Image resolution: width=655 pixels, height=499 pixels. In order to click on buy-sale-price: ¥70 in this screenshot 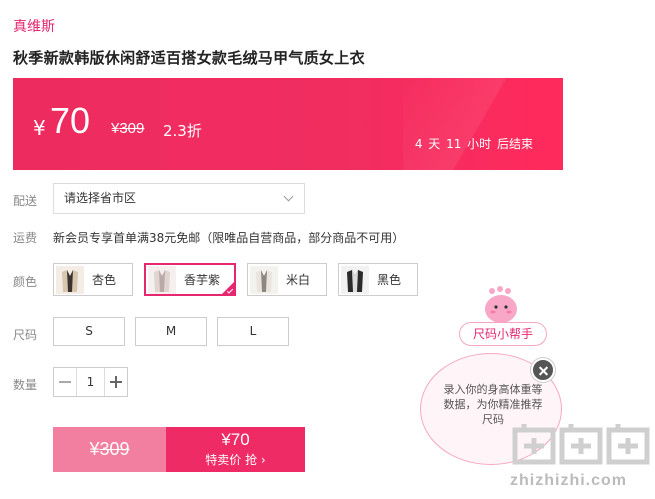, I will do `click(235, 439)`.